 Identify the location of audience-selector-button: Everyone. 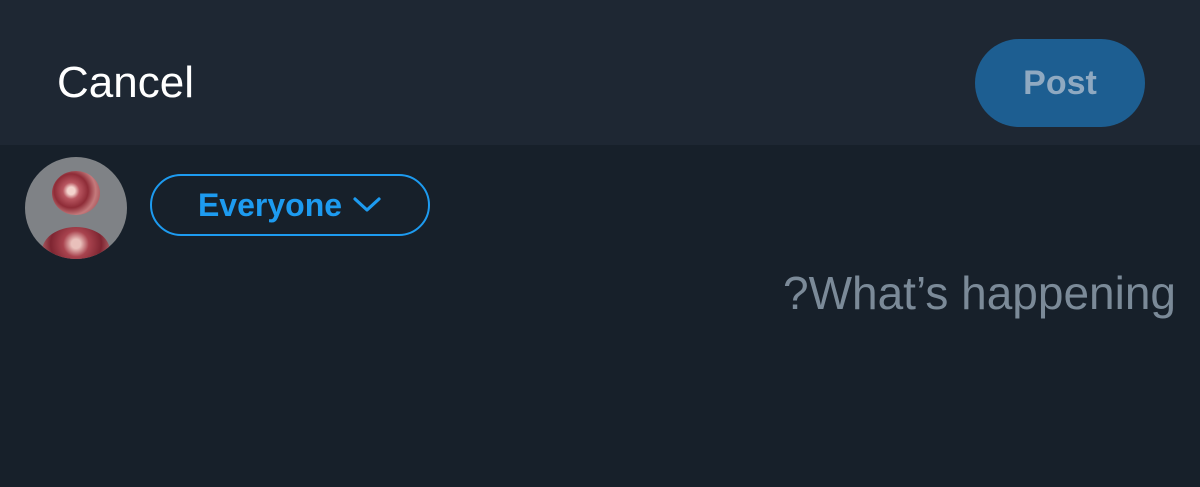
(290, 205).